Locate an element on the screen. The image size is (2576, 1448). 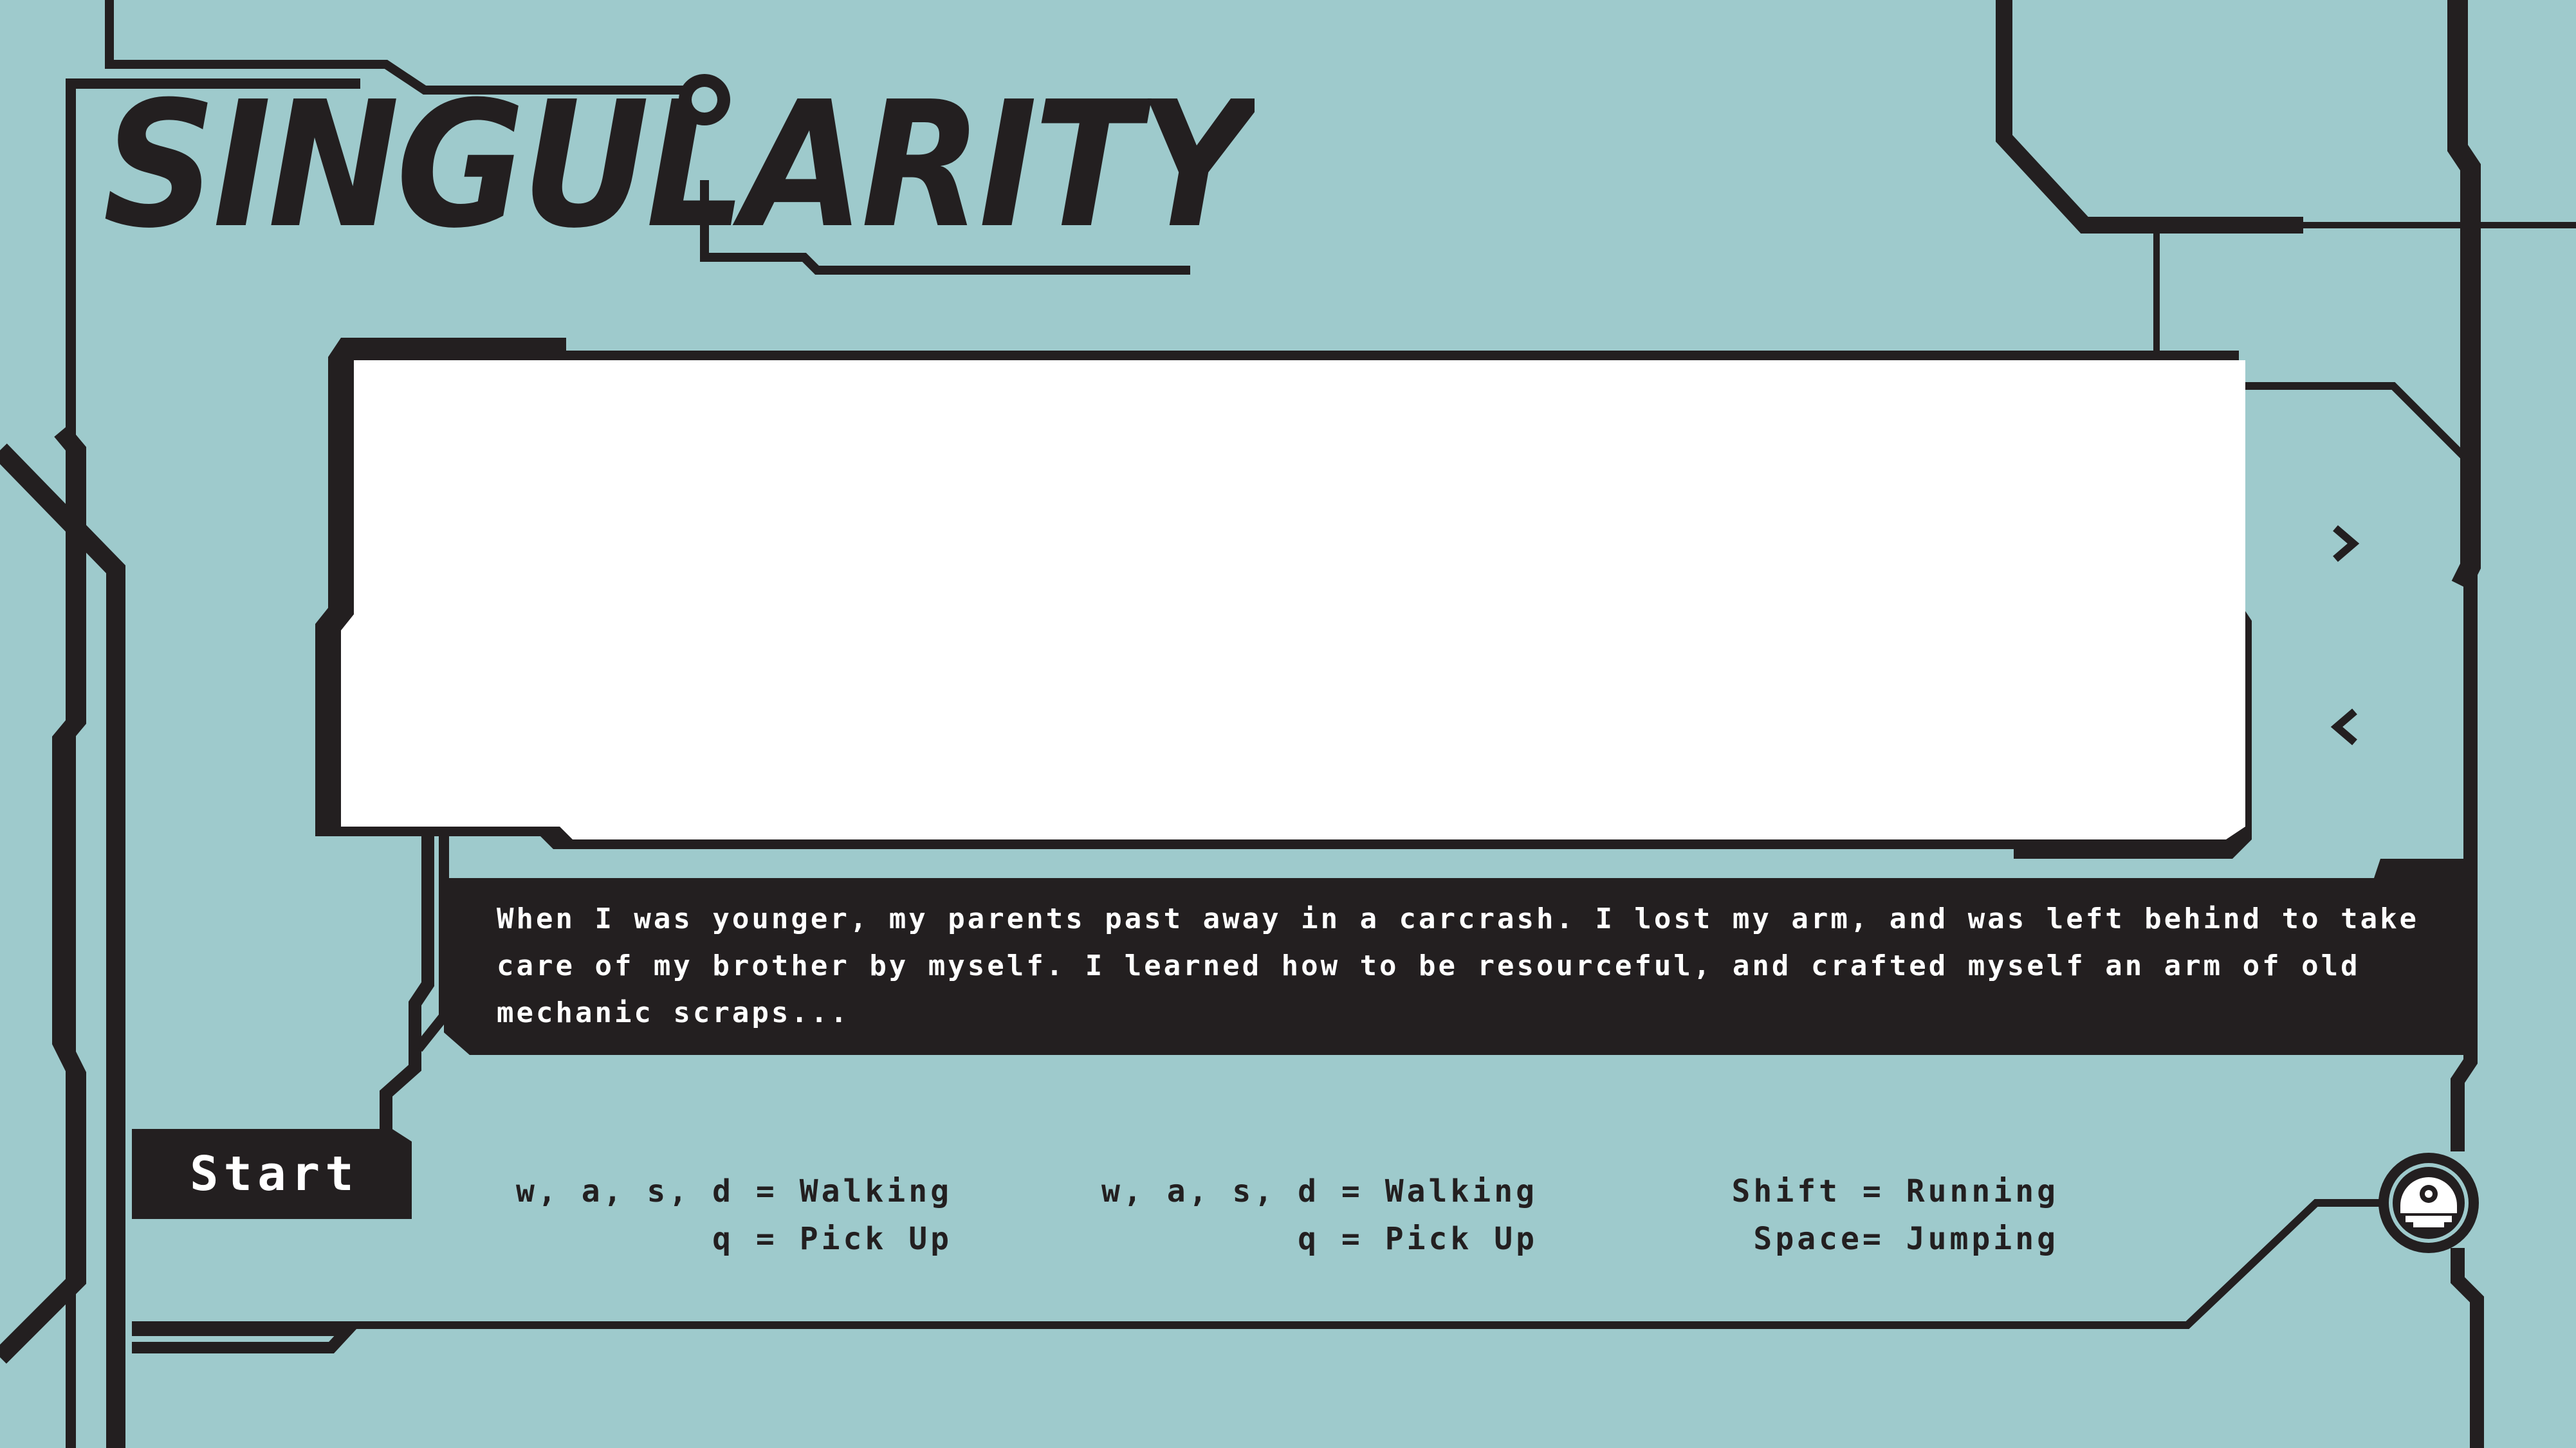
previous-page-button is located at coordinates (2345, 727).